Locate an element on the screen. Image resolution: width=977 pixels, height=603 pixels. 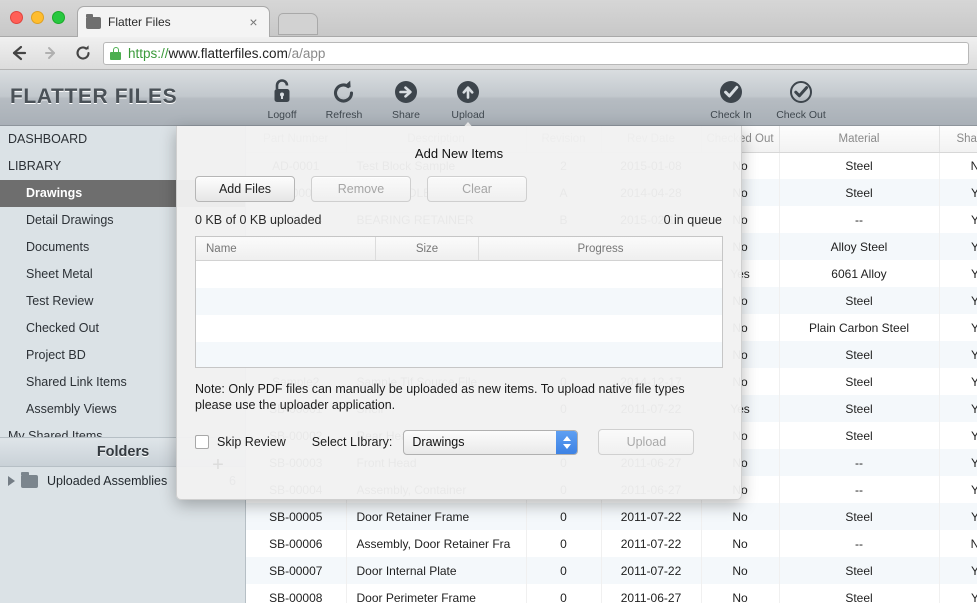
lock-icon is located at coordinates (115, 53).